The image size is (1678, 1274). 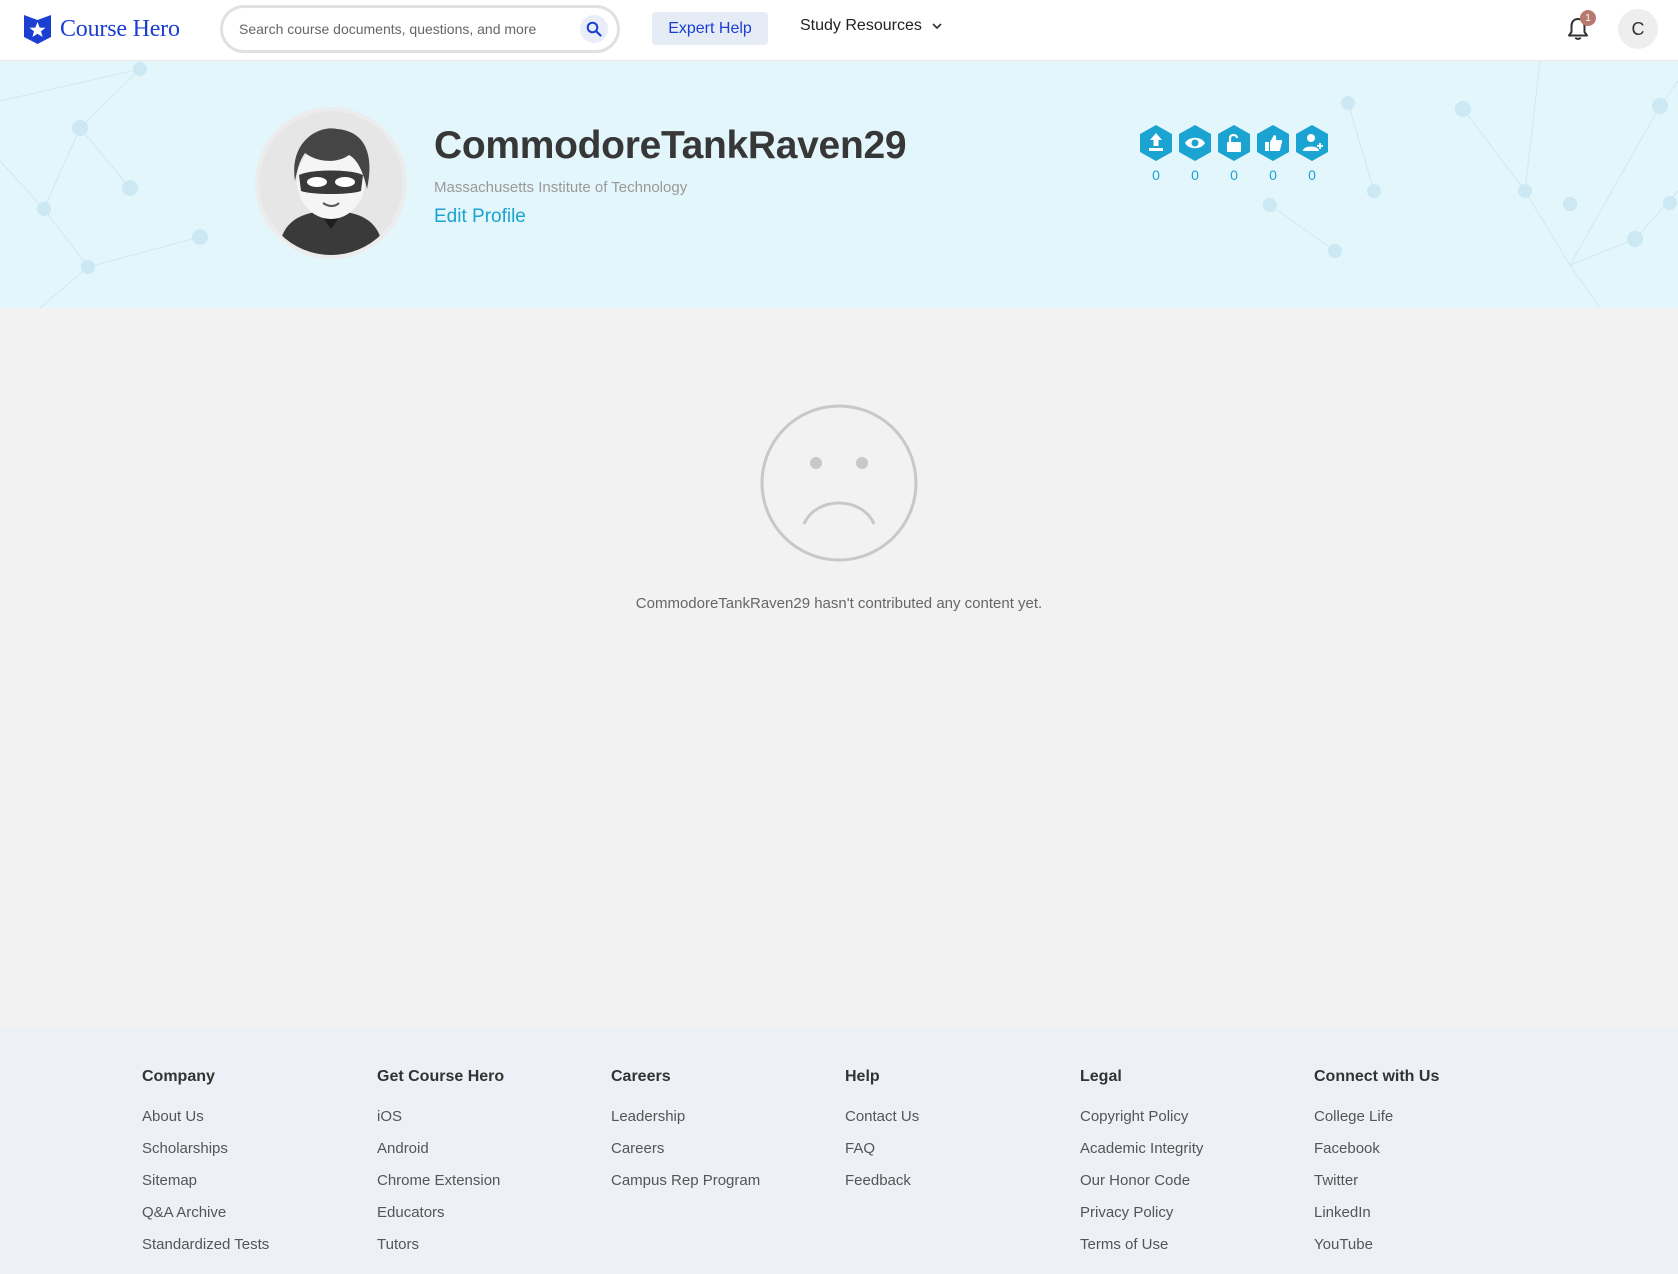 What do you see at coordinates (120, 28) in the screenshot?
I see `logo-text: Course Hero` at bounding box center [120, 28].